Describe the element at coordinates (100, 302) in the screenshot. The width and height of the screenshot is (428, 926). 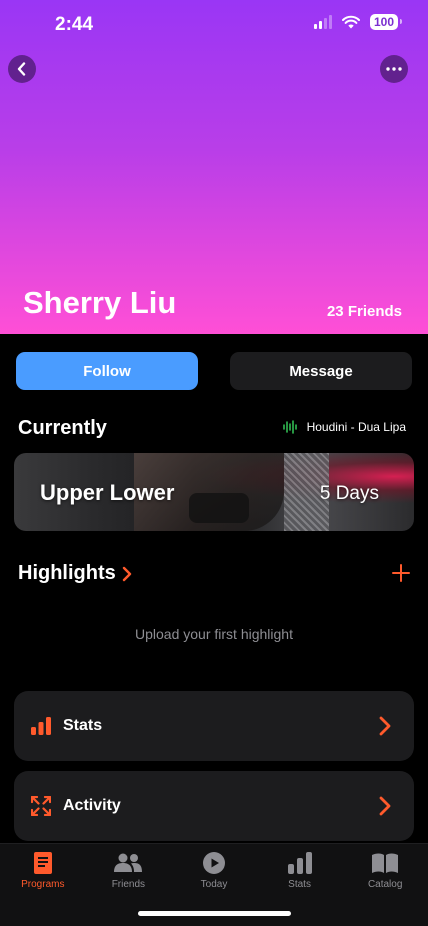
I see `profile-name: Sherry Liu` at that location.